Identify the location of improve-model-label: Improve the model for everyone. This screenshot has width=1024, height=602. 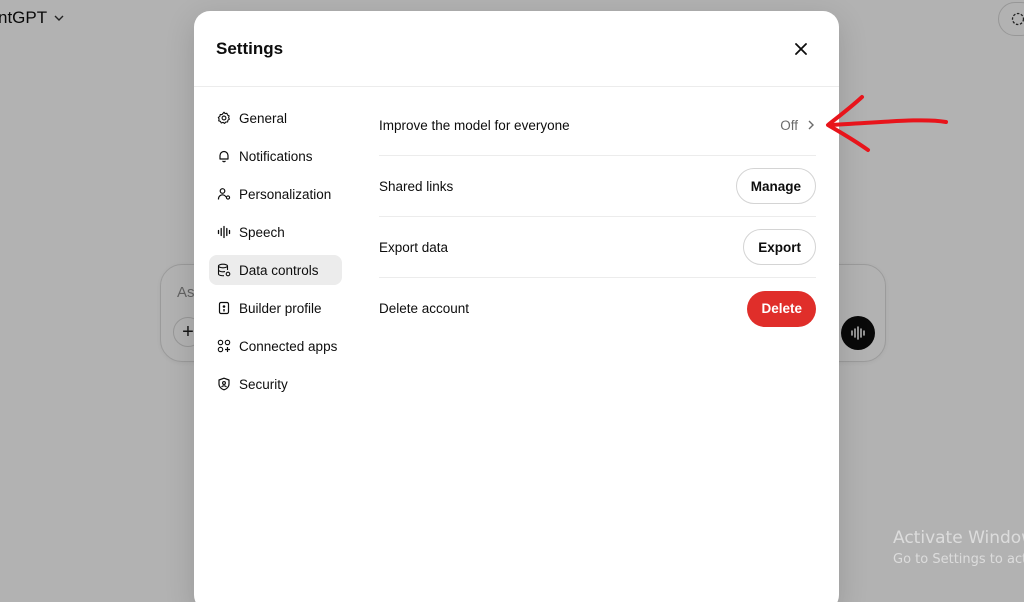
(474, 125).